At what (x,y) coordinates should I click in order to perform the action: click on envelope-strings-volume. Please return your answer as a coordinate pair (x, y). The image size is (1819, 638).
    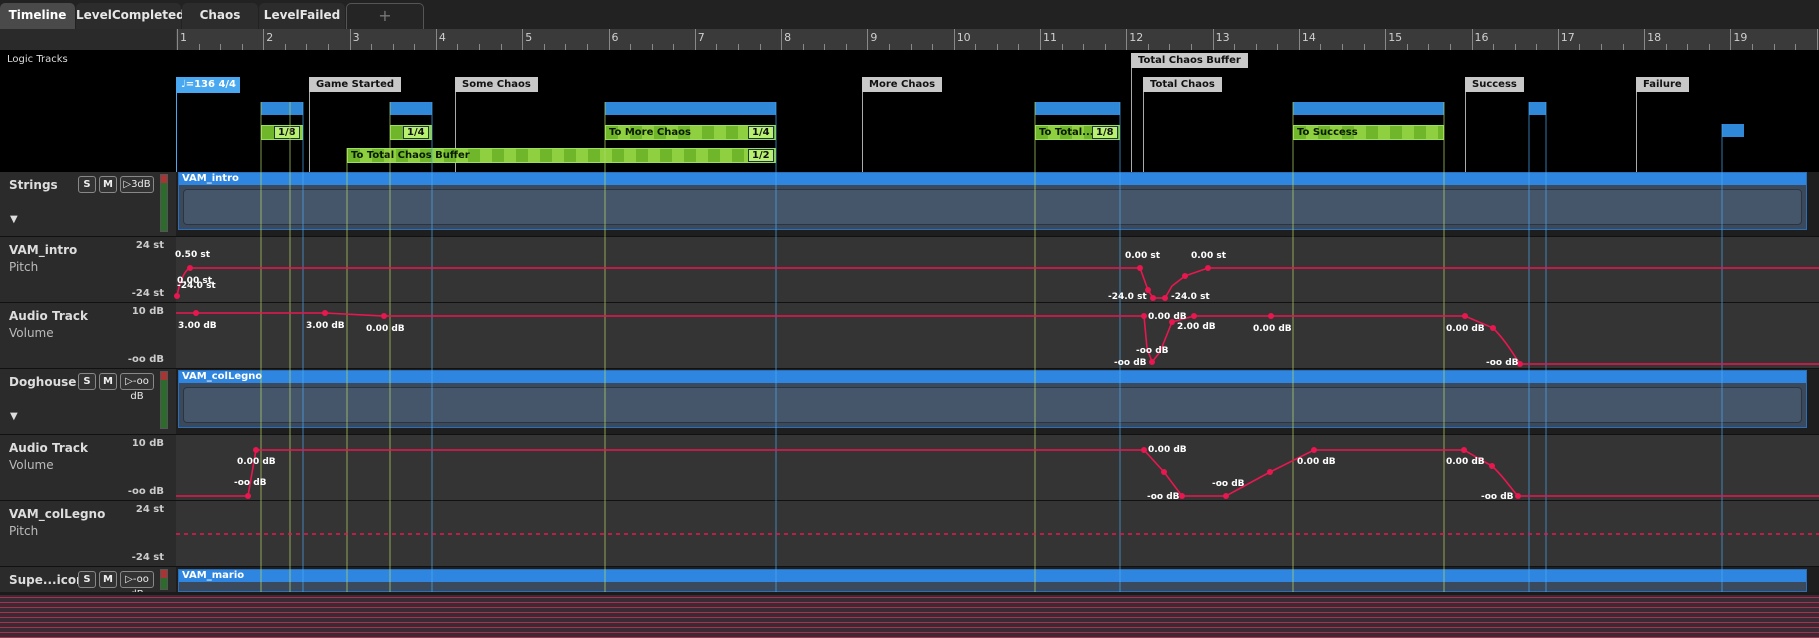
    Looking at the image, I should click on (997, 338).